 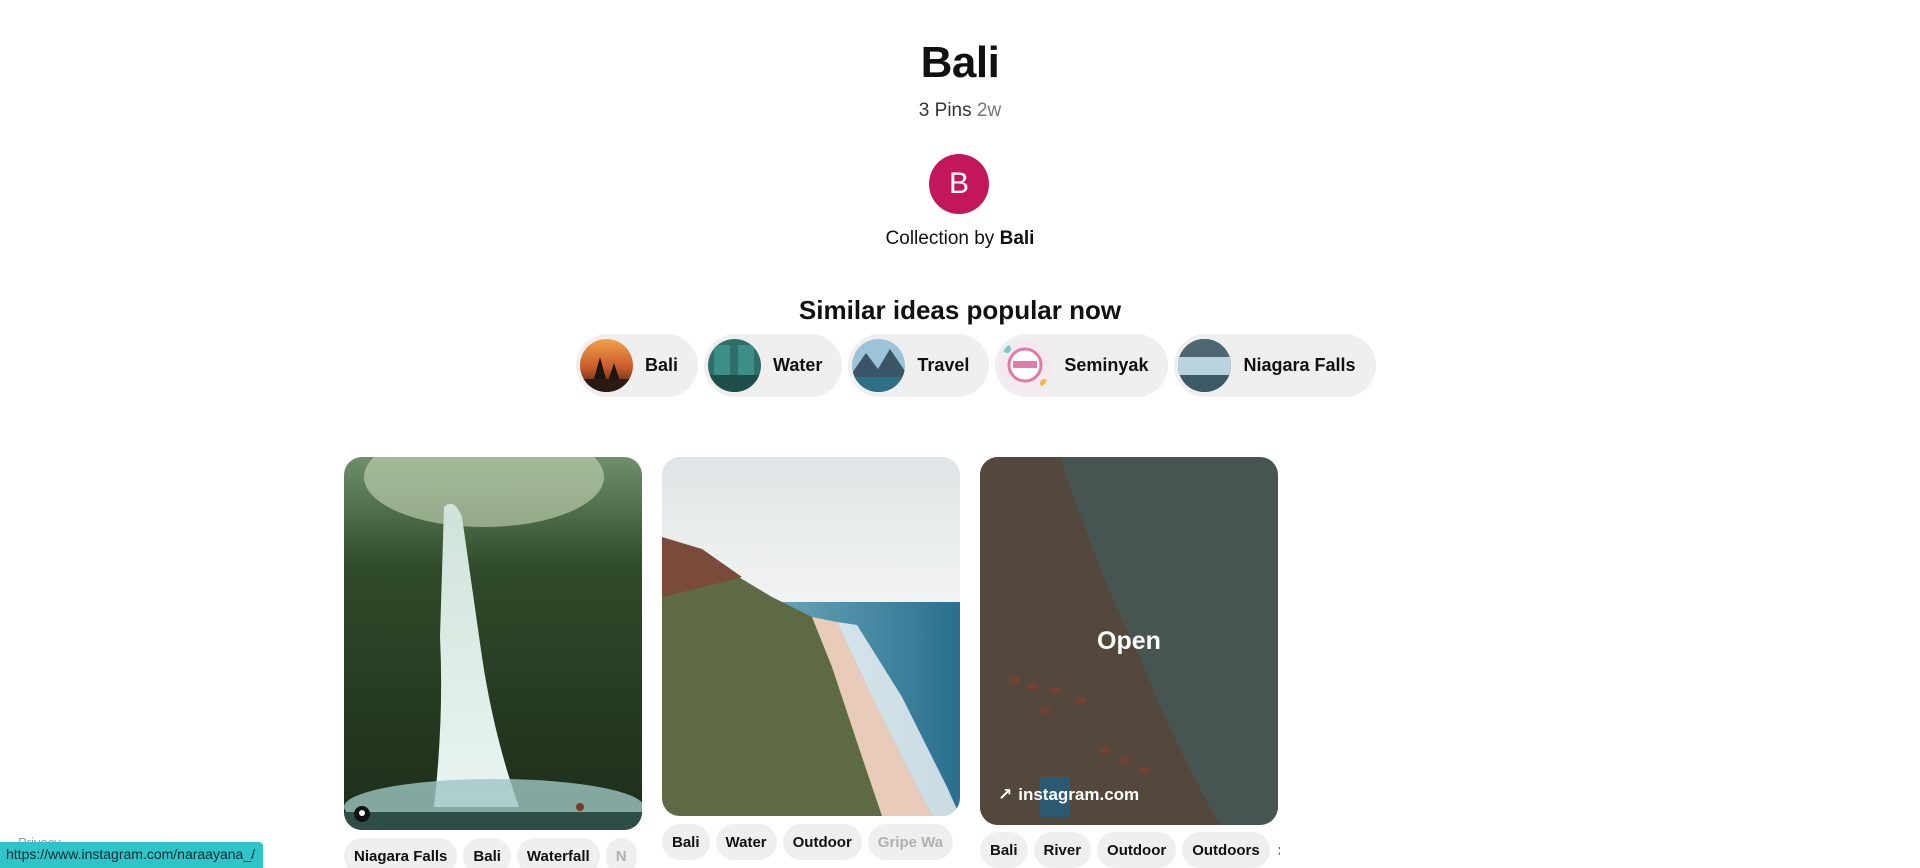 I want to click on pin-card: Niagara Falls Bali Waterfall N ›, so click(x=493, y=662).